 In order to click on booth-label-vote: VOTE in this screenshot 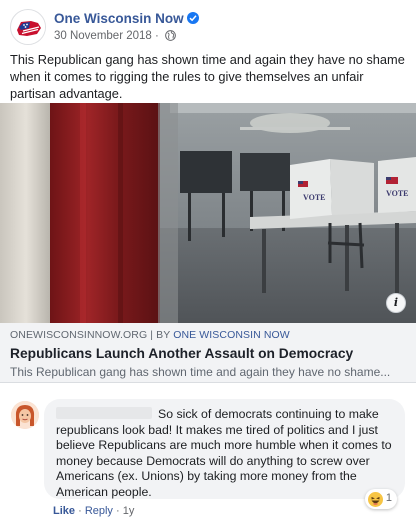, I will do `click(314, 197)`.